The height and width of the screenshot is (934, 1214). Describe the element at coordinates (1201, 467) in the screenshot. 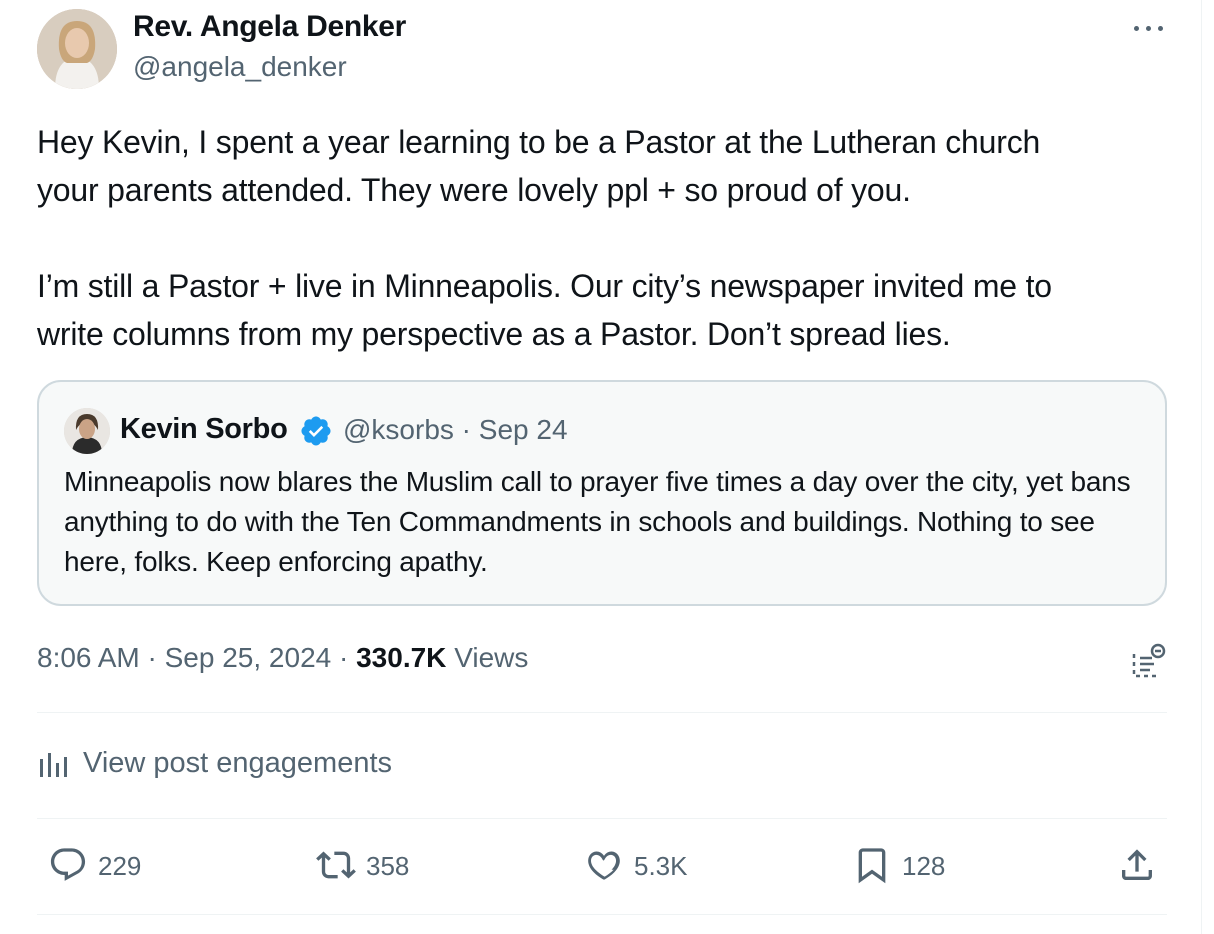

I see `panel-border` at that location.